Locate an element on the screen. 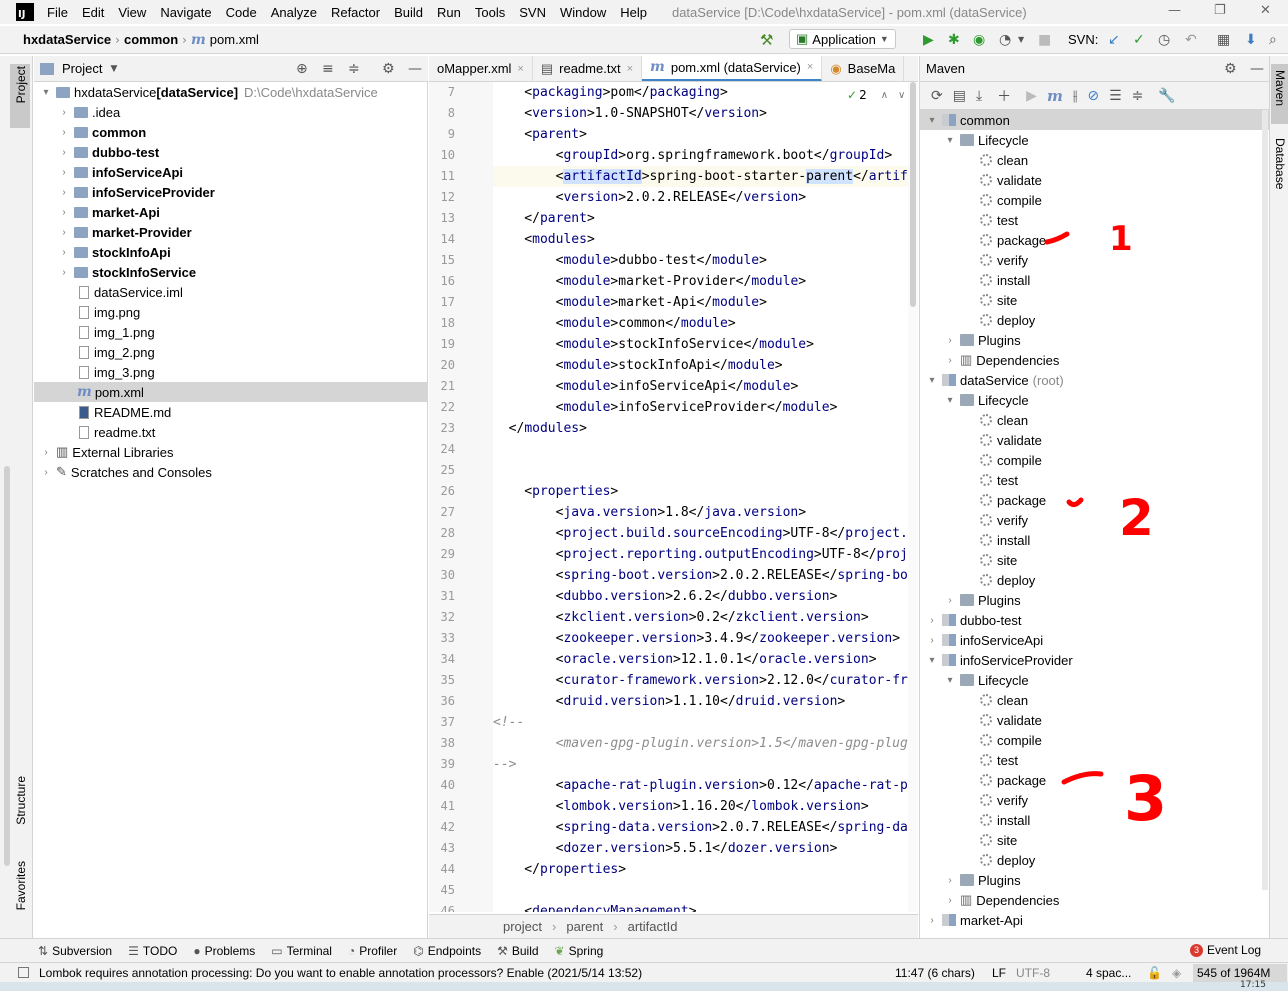  maven-tree-row: › market-Api is located at coordinates (1094, 920).